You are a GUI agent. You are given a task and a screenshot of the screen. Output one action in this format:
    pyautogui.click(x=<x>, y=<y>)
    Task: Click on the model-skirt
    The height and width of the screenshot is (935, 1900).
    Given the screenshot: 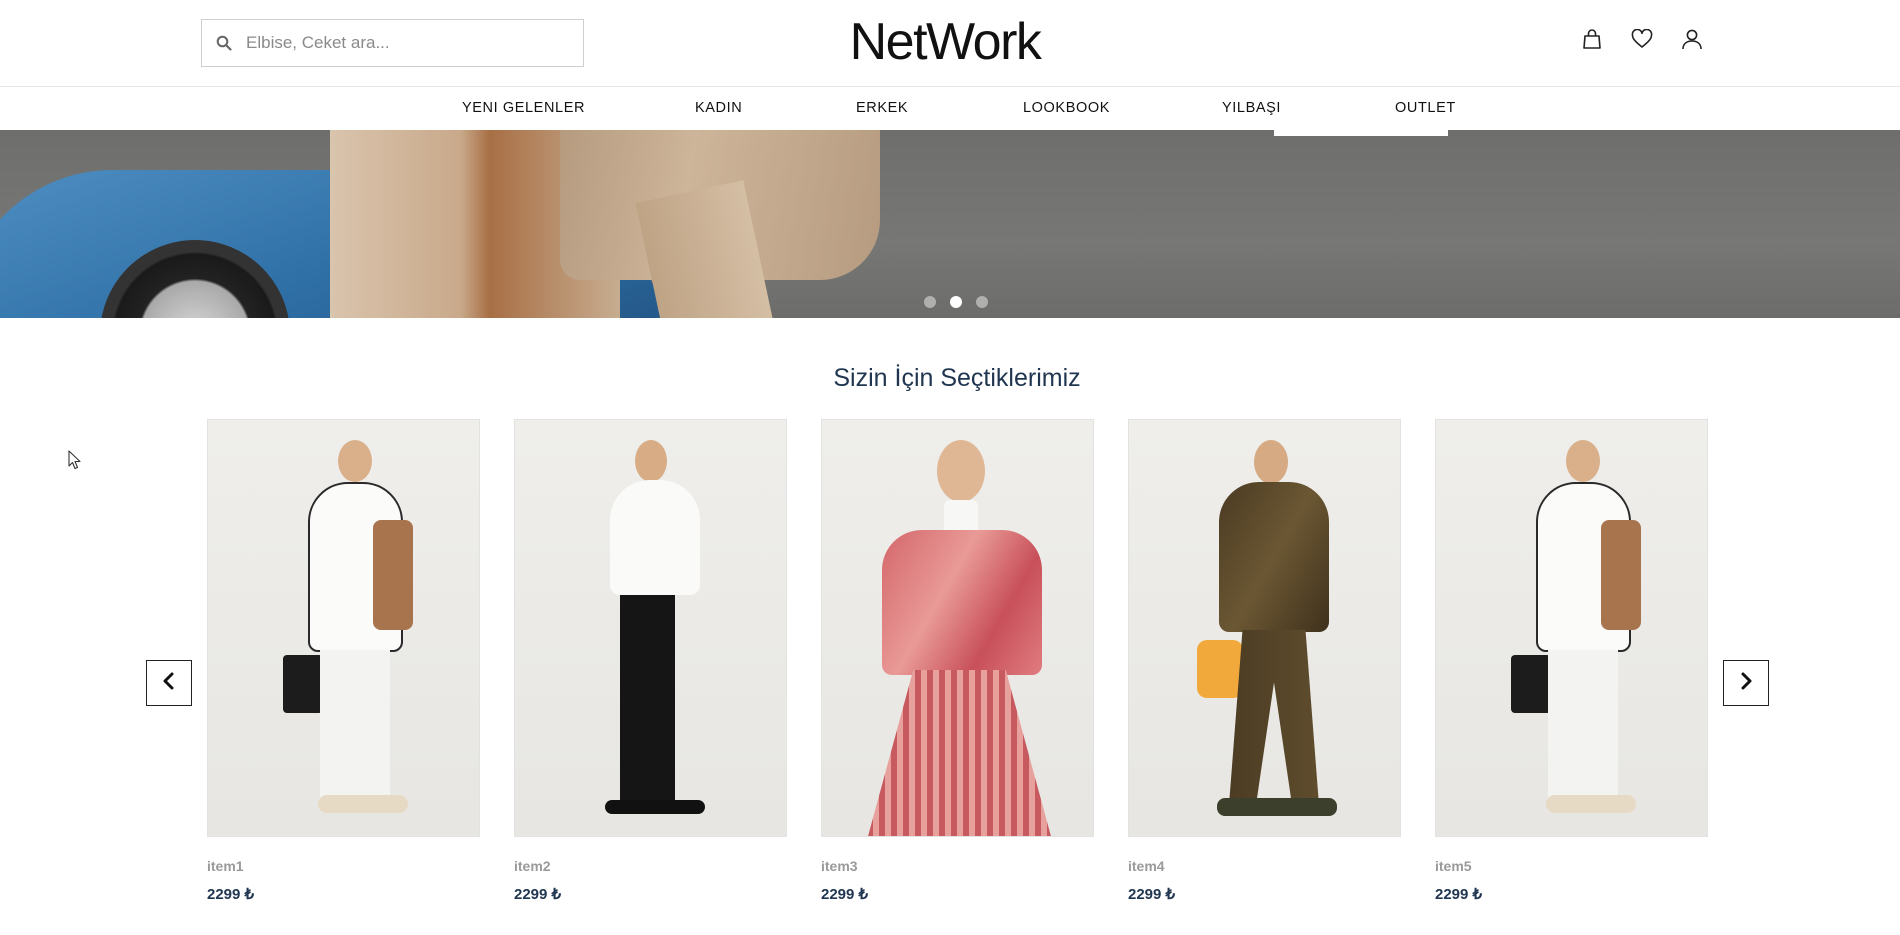 What is the action you would take?
    pyautogui.click(x=959, y=753)
    